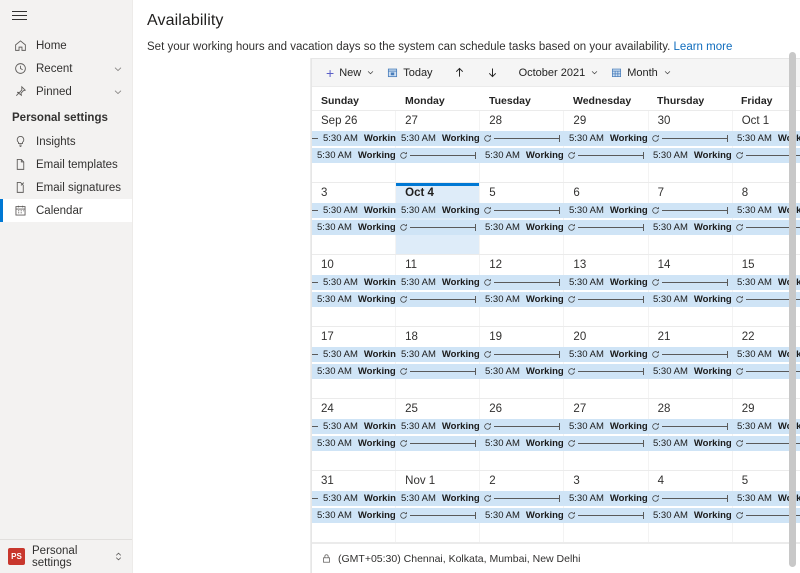 The width and height of the screenshot is (800, 573). Describe the element at coordinates (552, 72) in the screenshot. I see `period-label: October 2021` at that location.